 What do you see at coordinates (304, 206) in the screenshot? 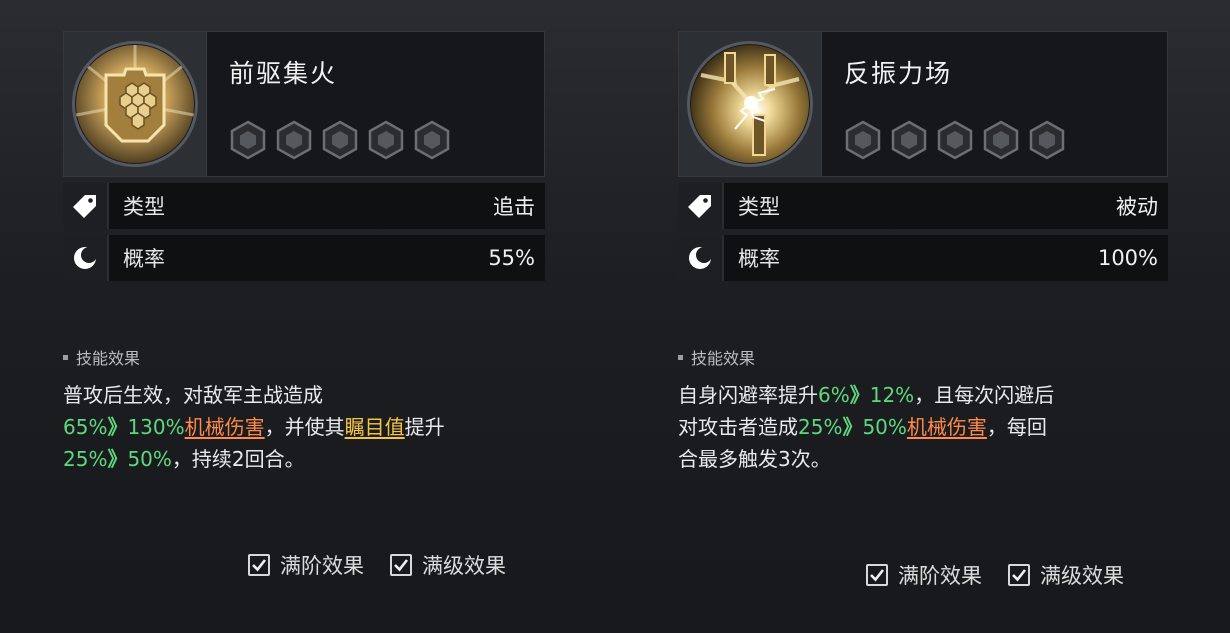
I see `type-row: 类型 追击` at bounding box center [304, 206].